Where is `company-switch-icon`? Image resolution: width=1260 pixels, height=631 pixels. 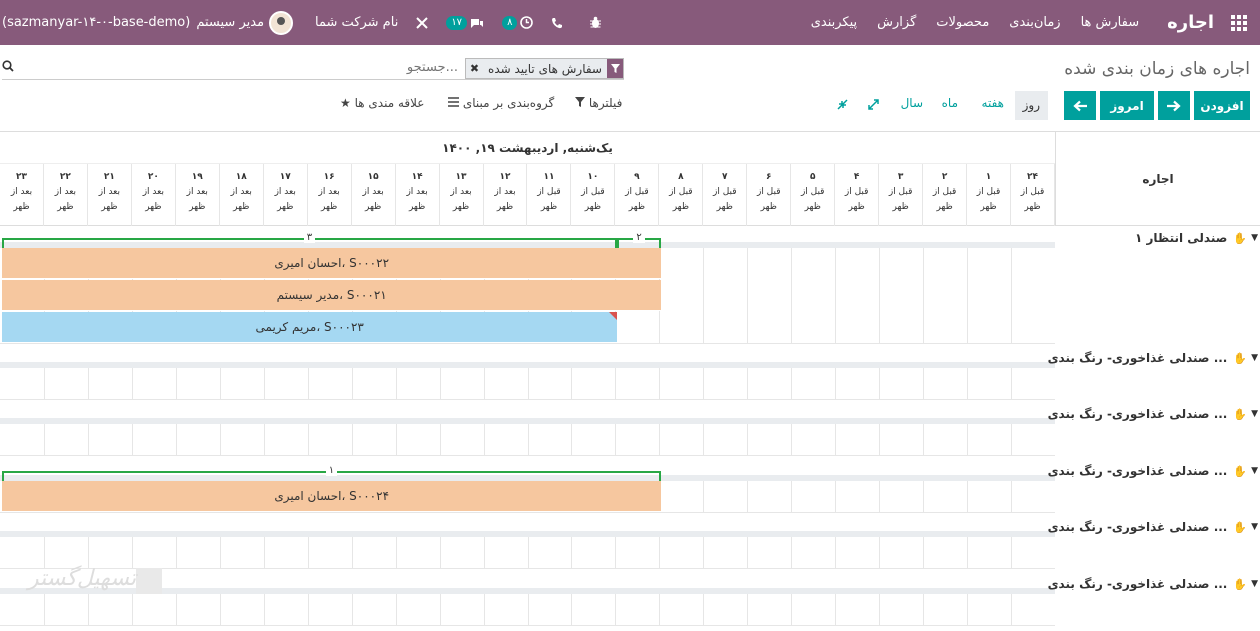 company-switch-icon is located at coordinates (422, 22).